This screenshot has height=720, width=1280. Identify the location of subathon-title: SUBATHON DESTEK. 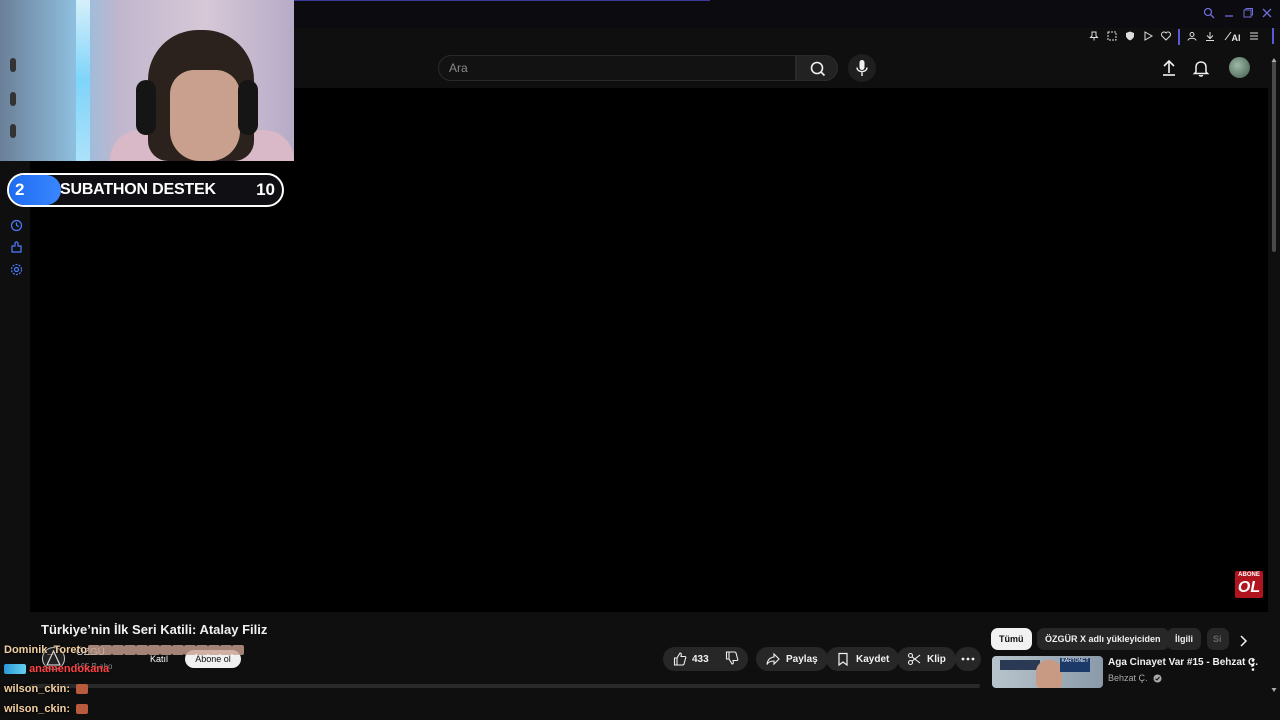
(138, 189).